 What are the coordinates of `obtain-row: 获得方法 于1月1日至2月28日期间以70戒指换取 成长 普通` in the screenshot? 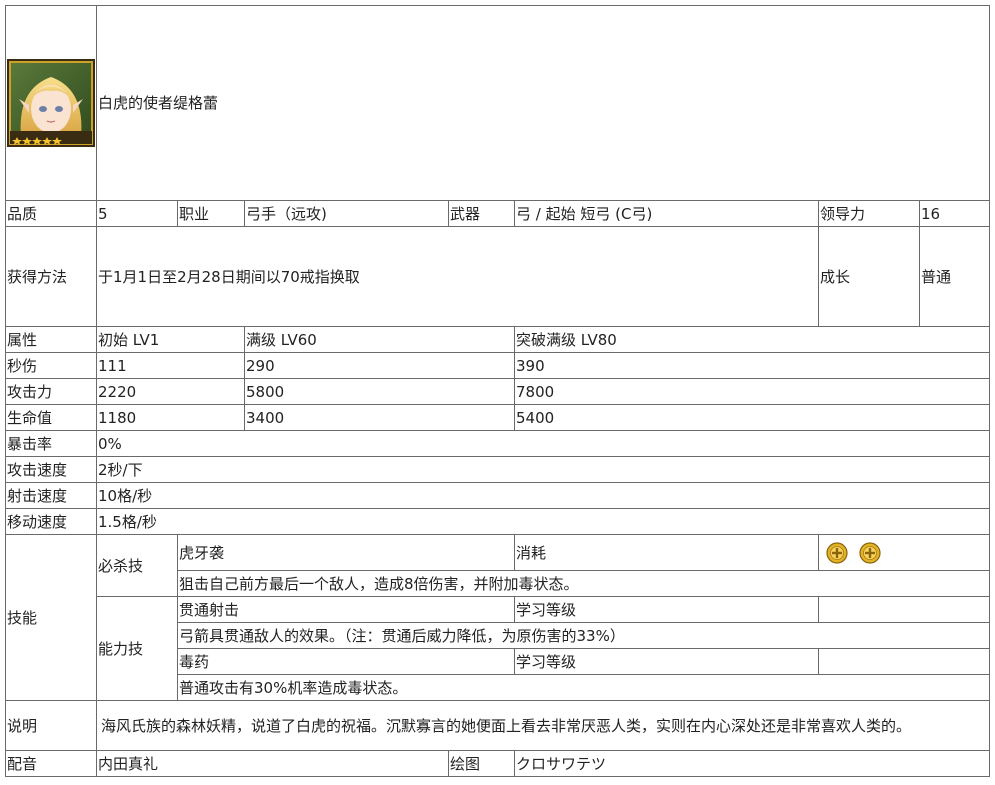 It's located at (498, 276).